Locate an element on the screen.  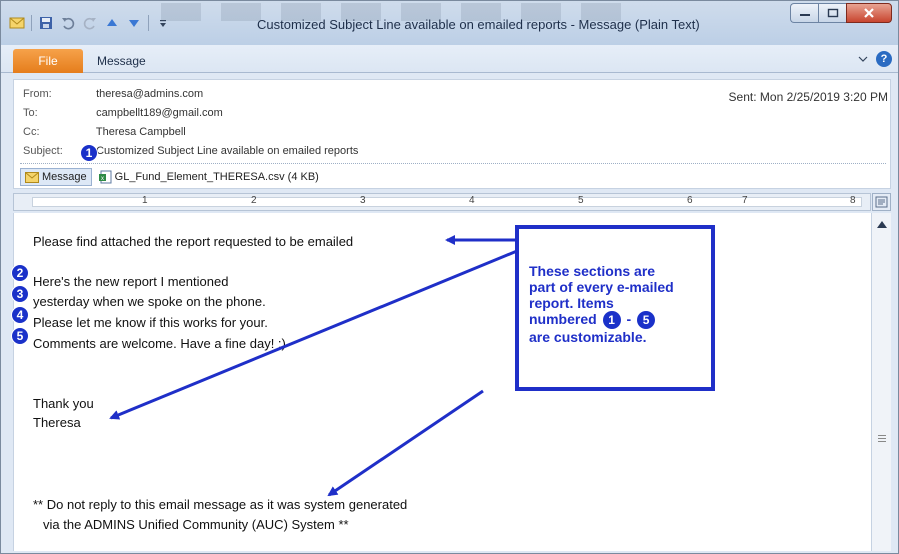
vertical-scrollbar is located at coordinates (881, 382).